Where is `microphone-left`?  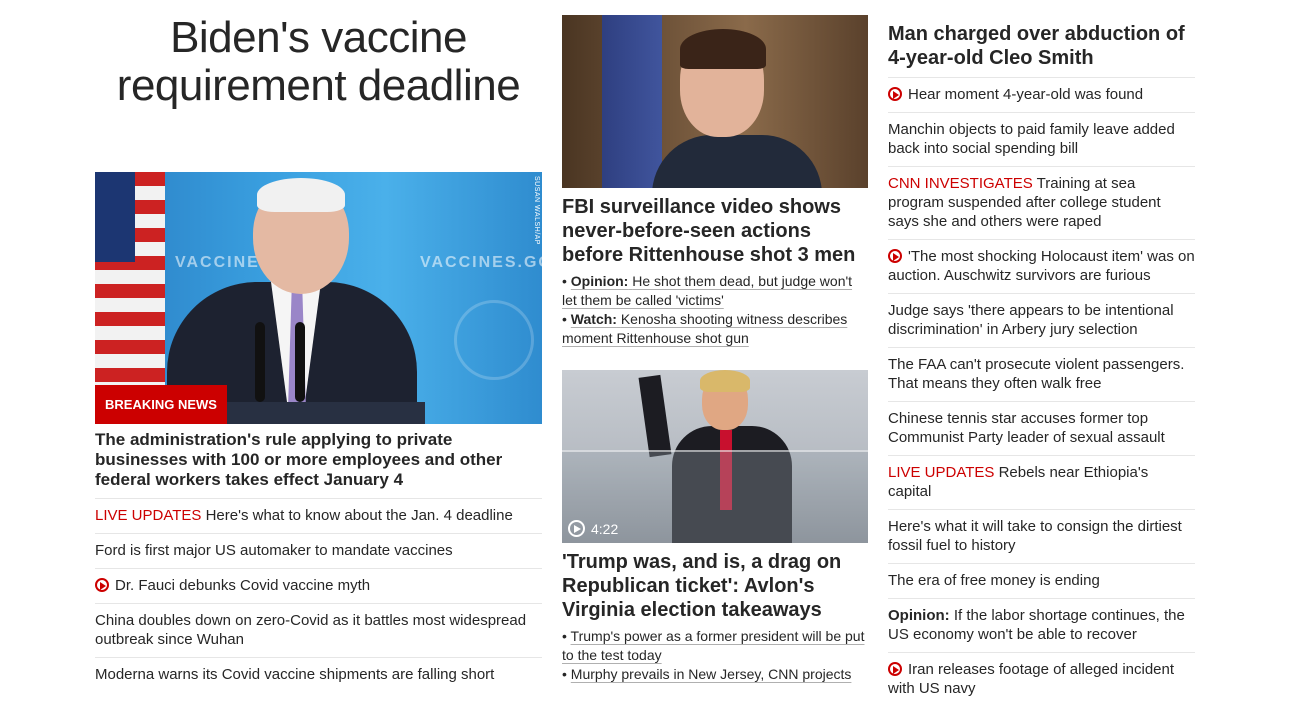
microphone-left is located at coordinates (260, 362).